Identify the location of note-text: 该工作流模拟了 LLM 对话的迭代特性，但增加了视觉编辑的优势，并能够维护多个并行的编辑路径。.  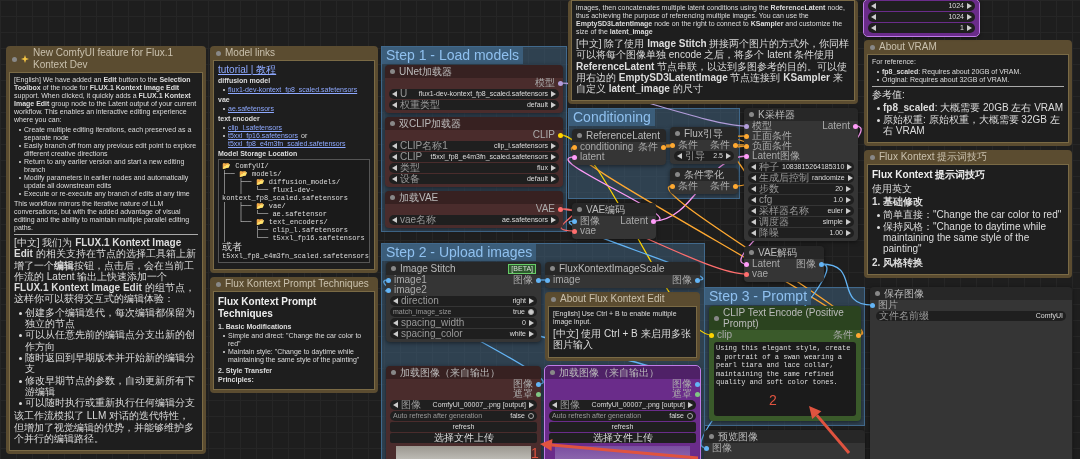
(104, 427).